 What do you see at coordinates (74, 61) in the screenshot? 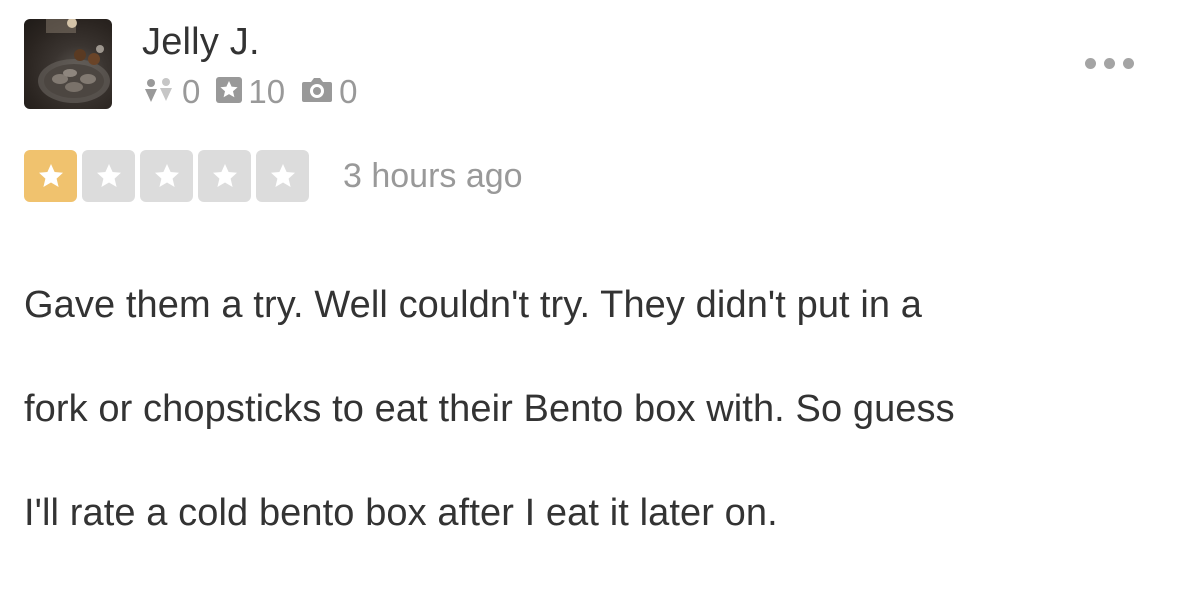
I see `food-photo-icon` at bounding box center [74, 61].